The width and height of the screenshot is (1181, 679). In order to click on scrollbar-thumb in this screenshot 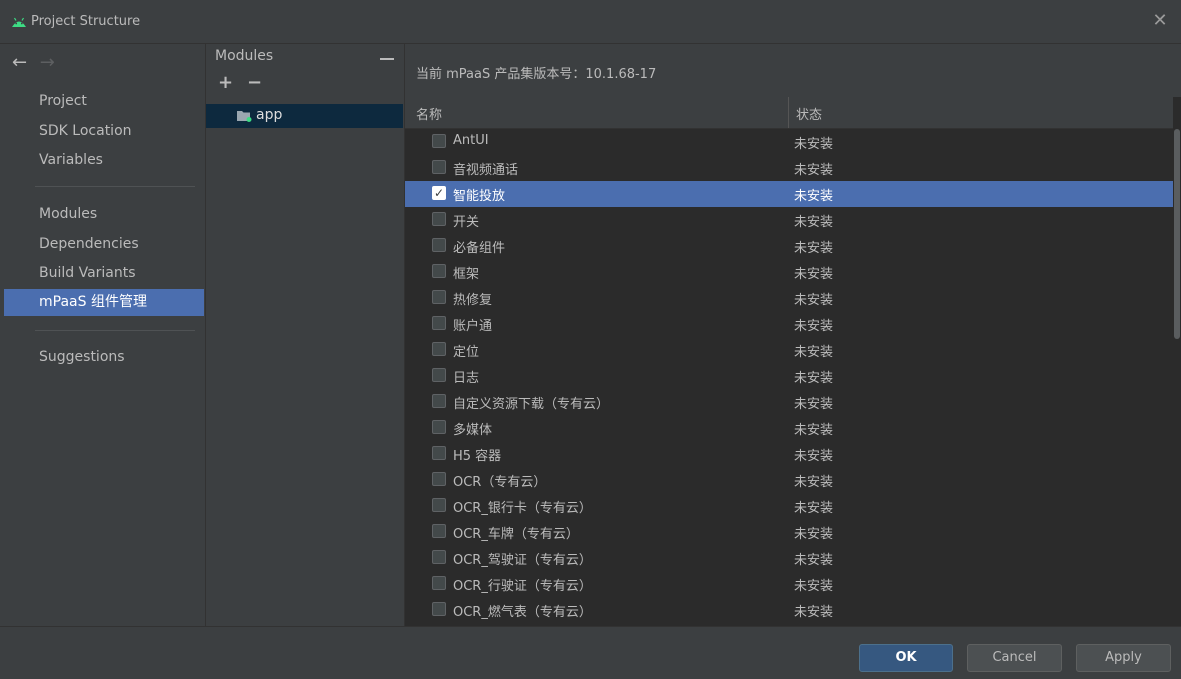, I will do `click(1177, 234)`.